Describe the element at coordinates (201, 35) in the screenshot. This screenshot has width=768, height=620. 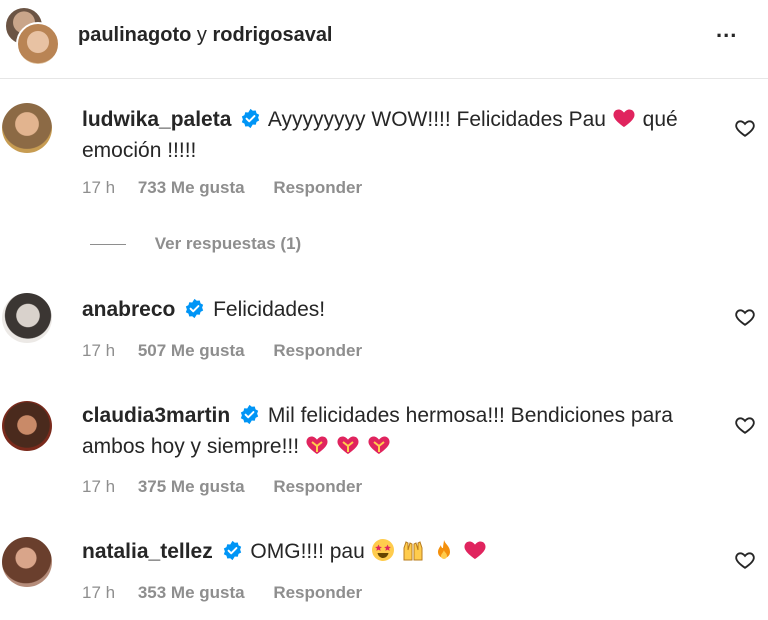
I see `author-conjunction: y` at that location.